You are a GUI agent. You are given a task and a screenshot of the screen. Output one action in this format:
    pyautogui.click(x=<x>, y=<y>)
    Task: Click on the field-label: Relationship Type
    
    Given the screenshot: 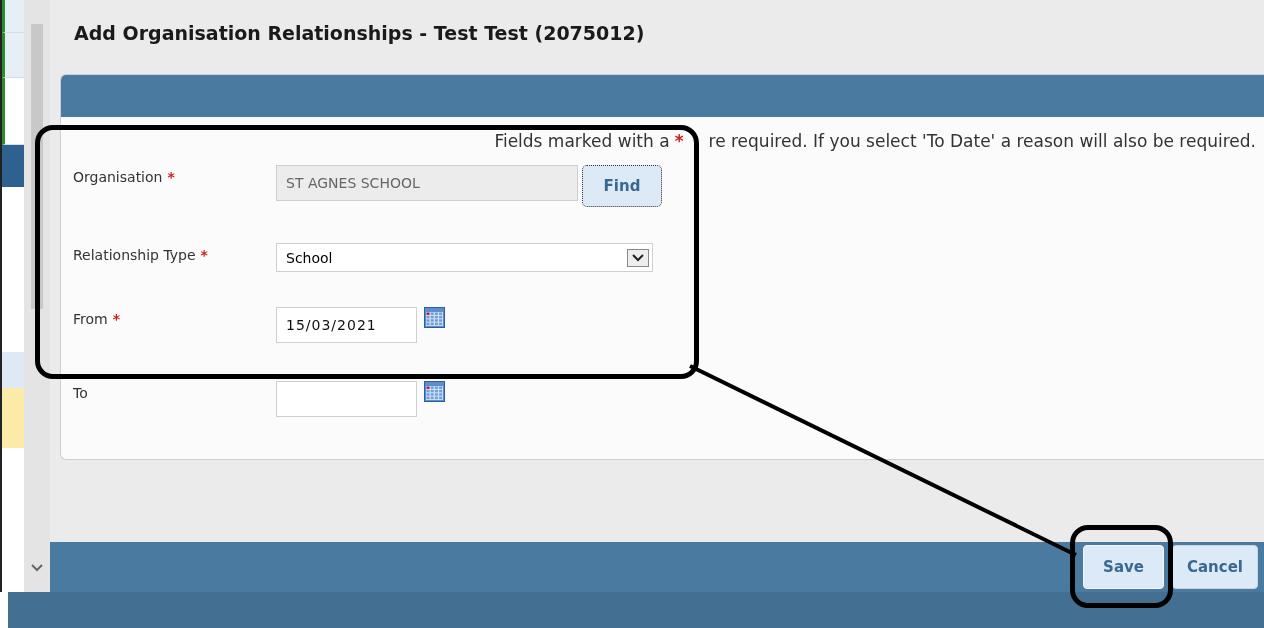 What is the action you would take?
    pyautogui.click(x=134, y=255)
    